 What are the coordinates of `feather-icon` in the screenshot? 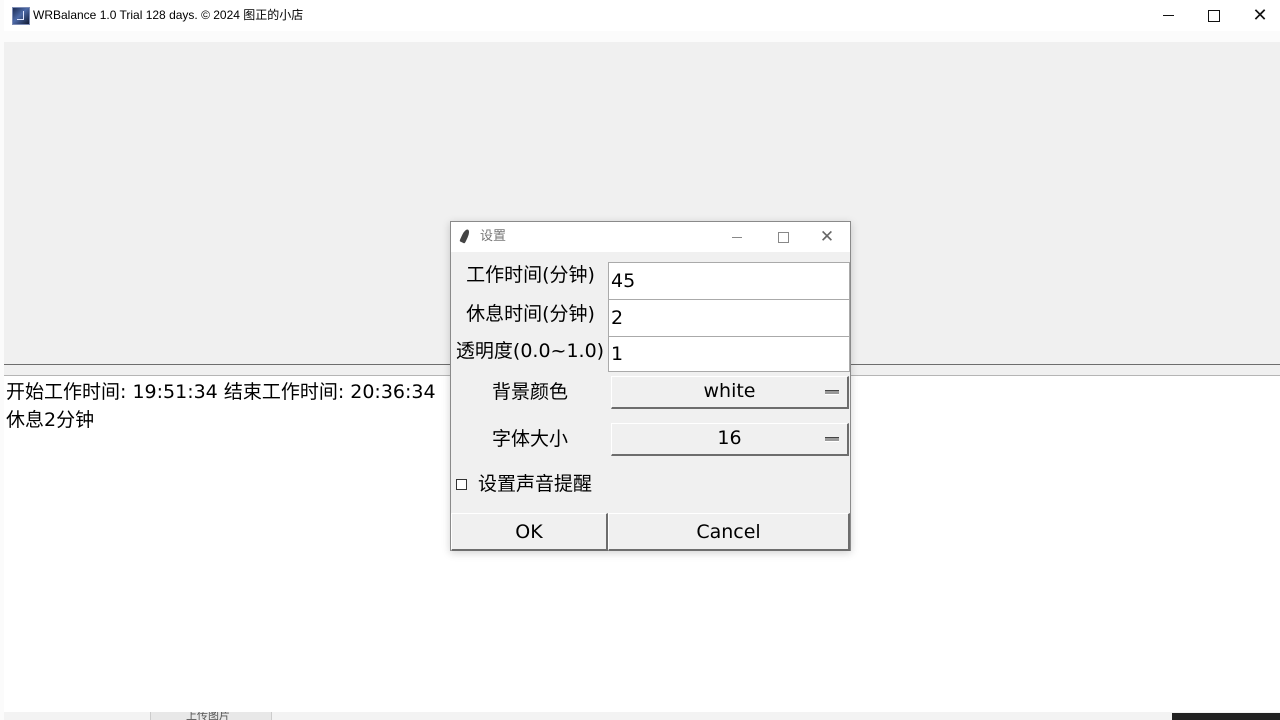 It's located at (465, 236).